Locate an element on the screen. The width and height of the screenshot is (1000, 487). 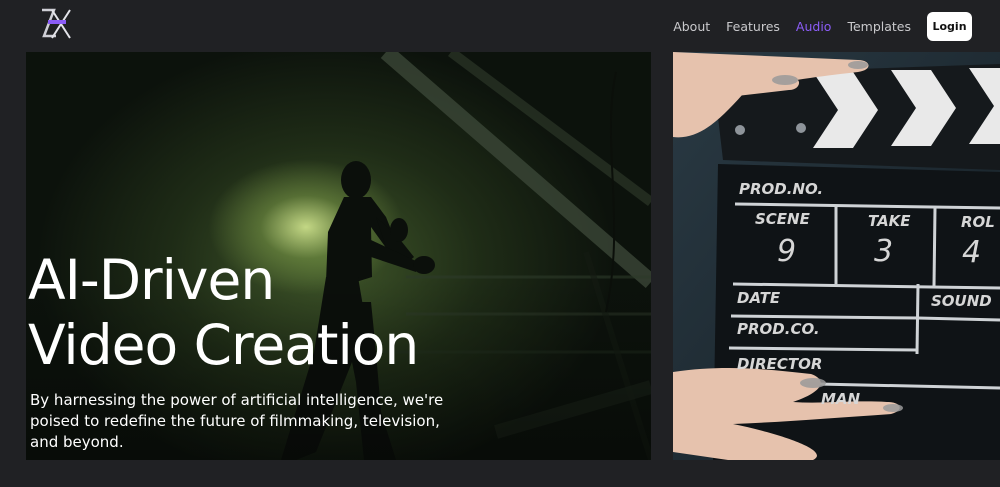
clap-prod-no: PROD.NO. is located at coordinates (781, 189).